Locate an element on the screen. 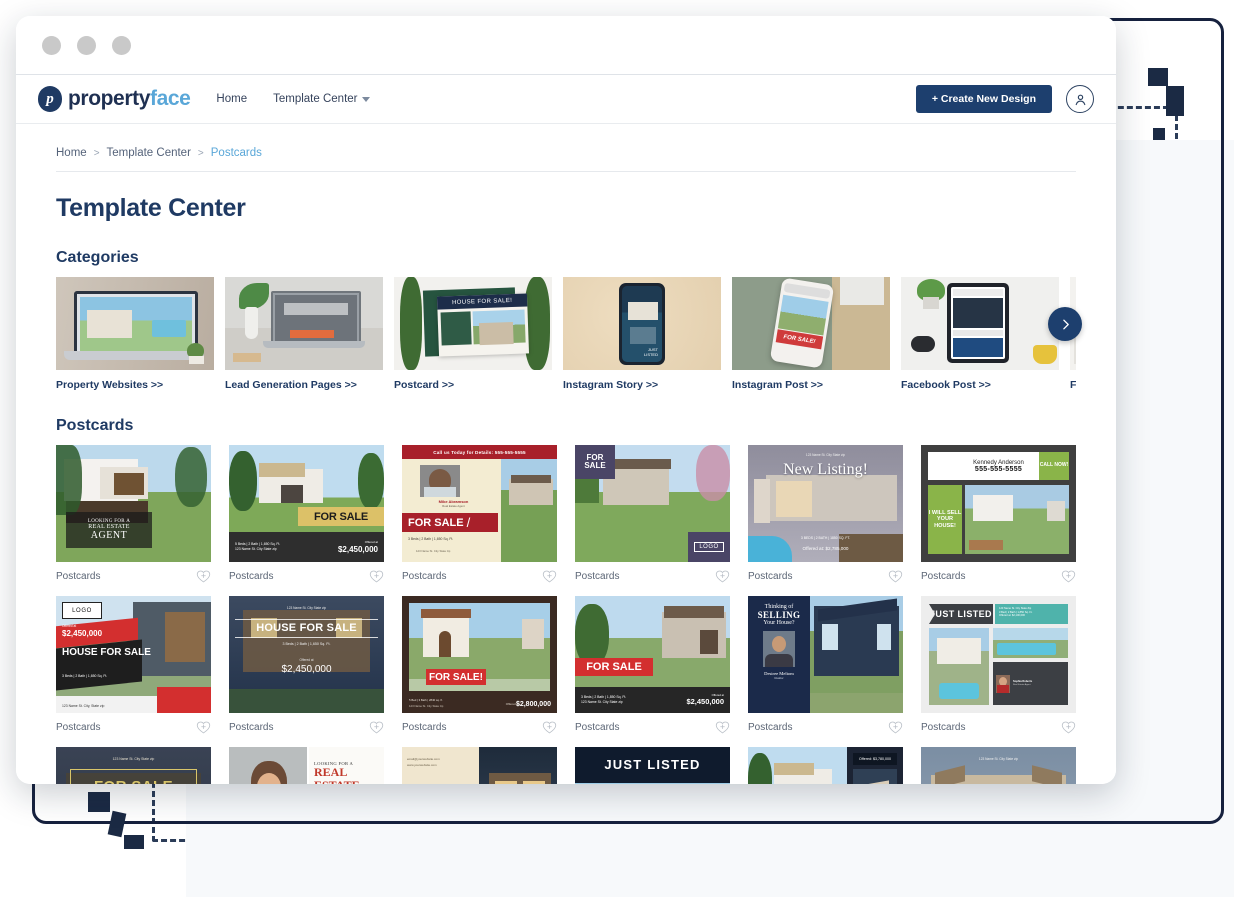 The width and height of the screenshot is (1234, 897). category-thumbnail: HOUSE FOR SALE! is located at coordinates (473, 323).